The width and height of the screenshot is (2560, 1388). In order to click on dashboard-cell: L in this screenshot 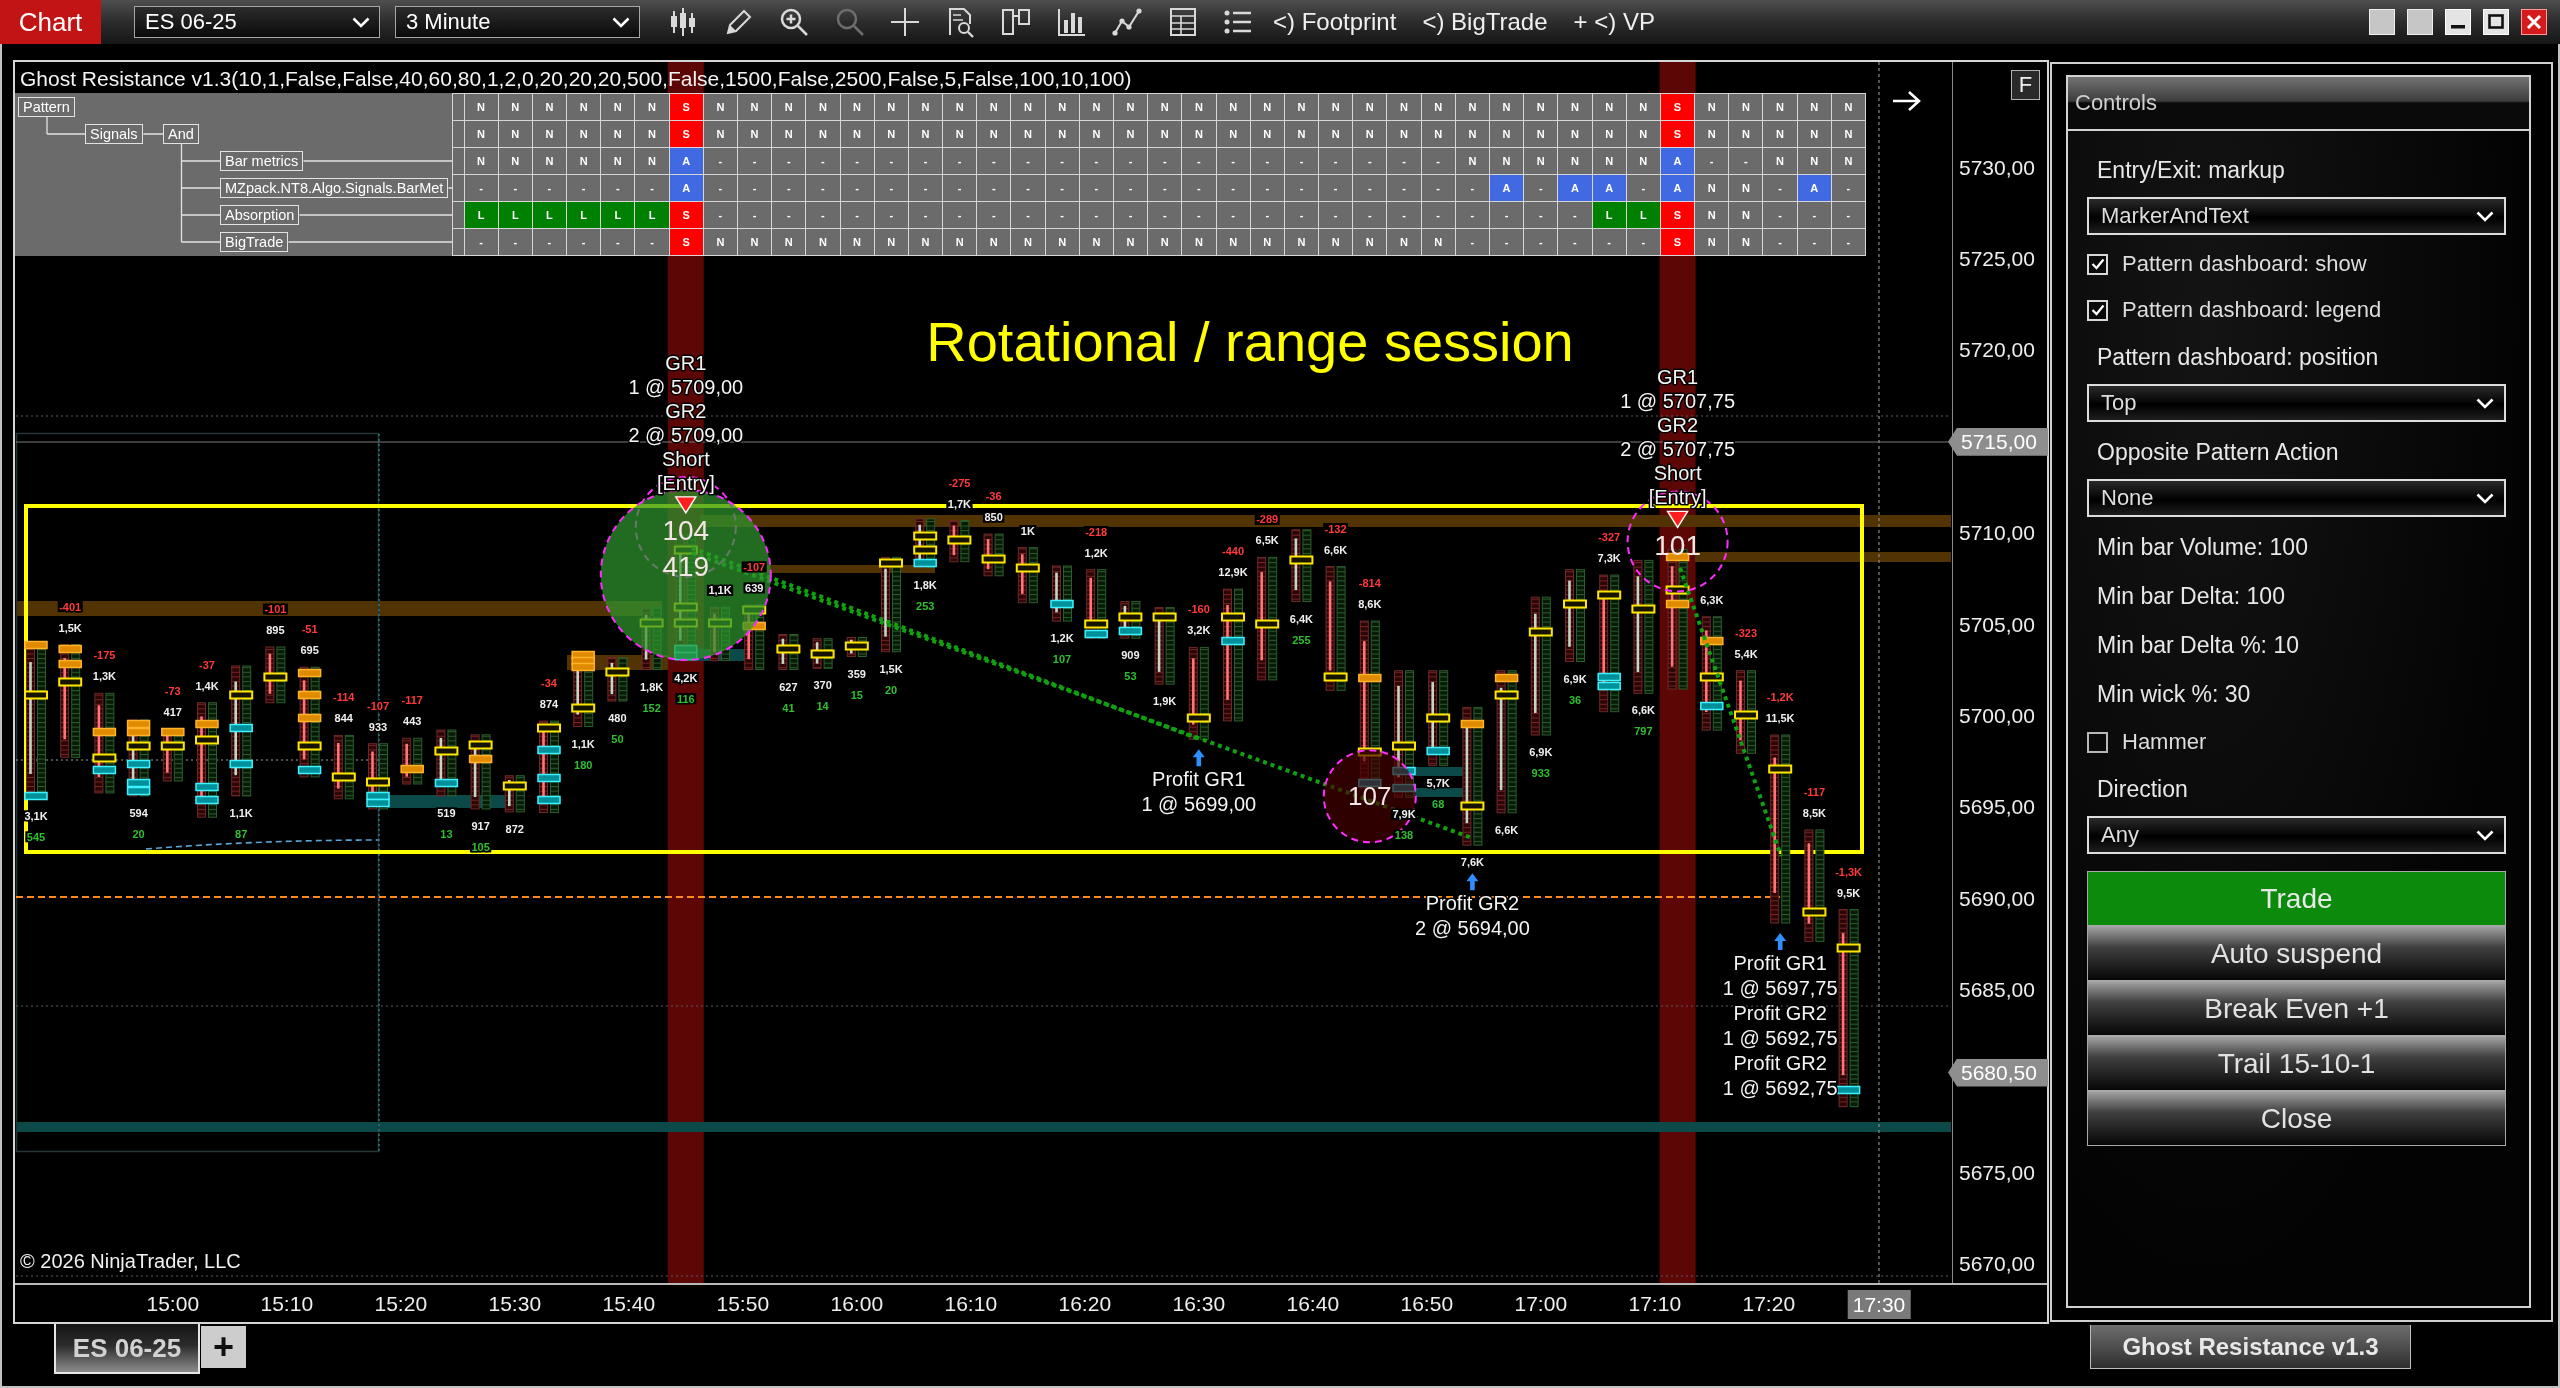, I will do `click(1643, 215)`.